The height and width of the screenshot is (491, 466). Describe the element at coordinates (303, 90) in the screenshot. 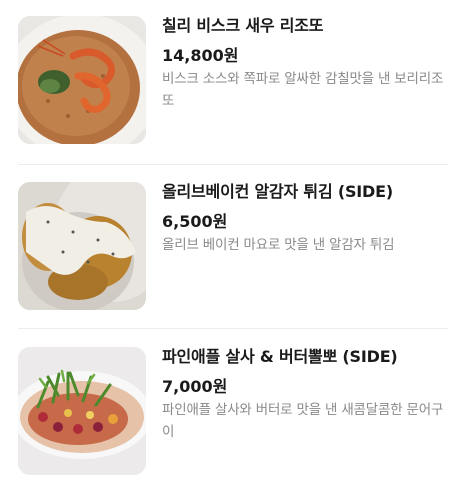

I see `menu-item-description: 비스크 소스와 쪽파로 알싸한 감칠맛을 낸 보리리조또` at that location.